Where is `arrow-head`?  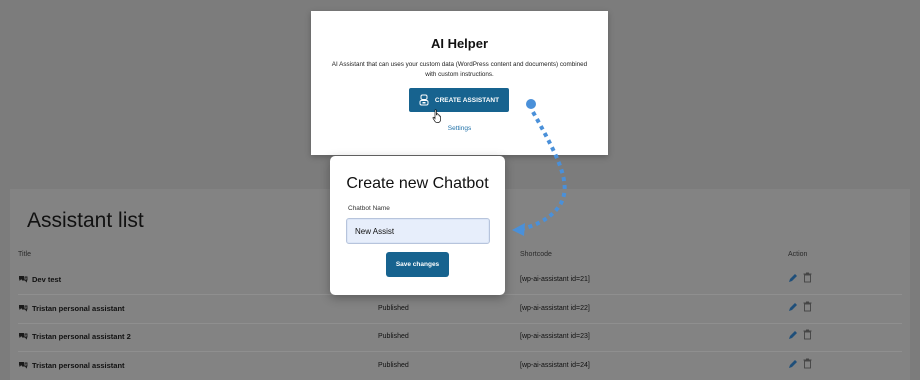
arrow-head is located at coordinates (518, 229).